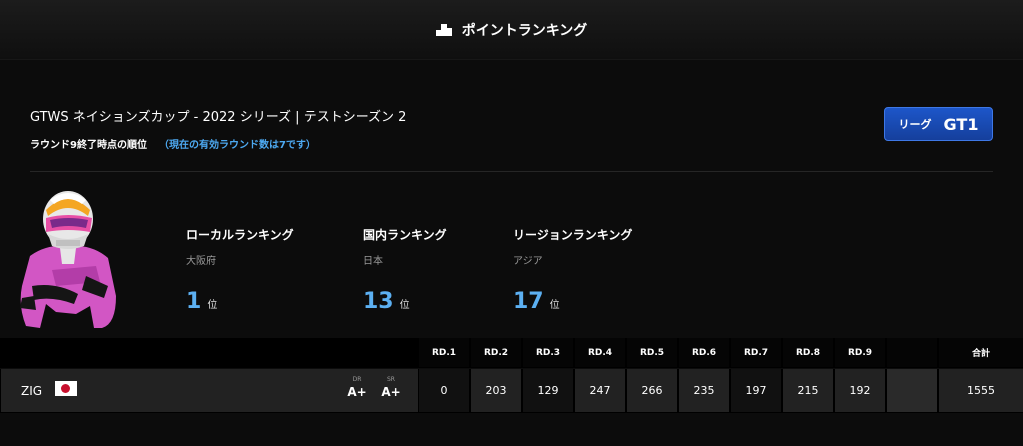 This screenshot has width=1023, height=446. What do you see at coordinates (548, 390) in the screenshot?
I see `score-rd3: 129` at bounding box center [548, 390].